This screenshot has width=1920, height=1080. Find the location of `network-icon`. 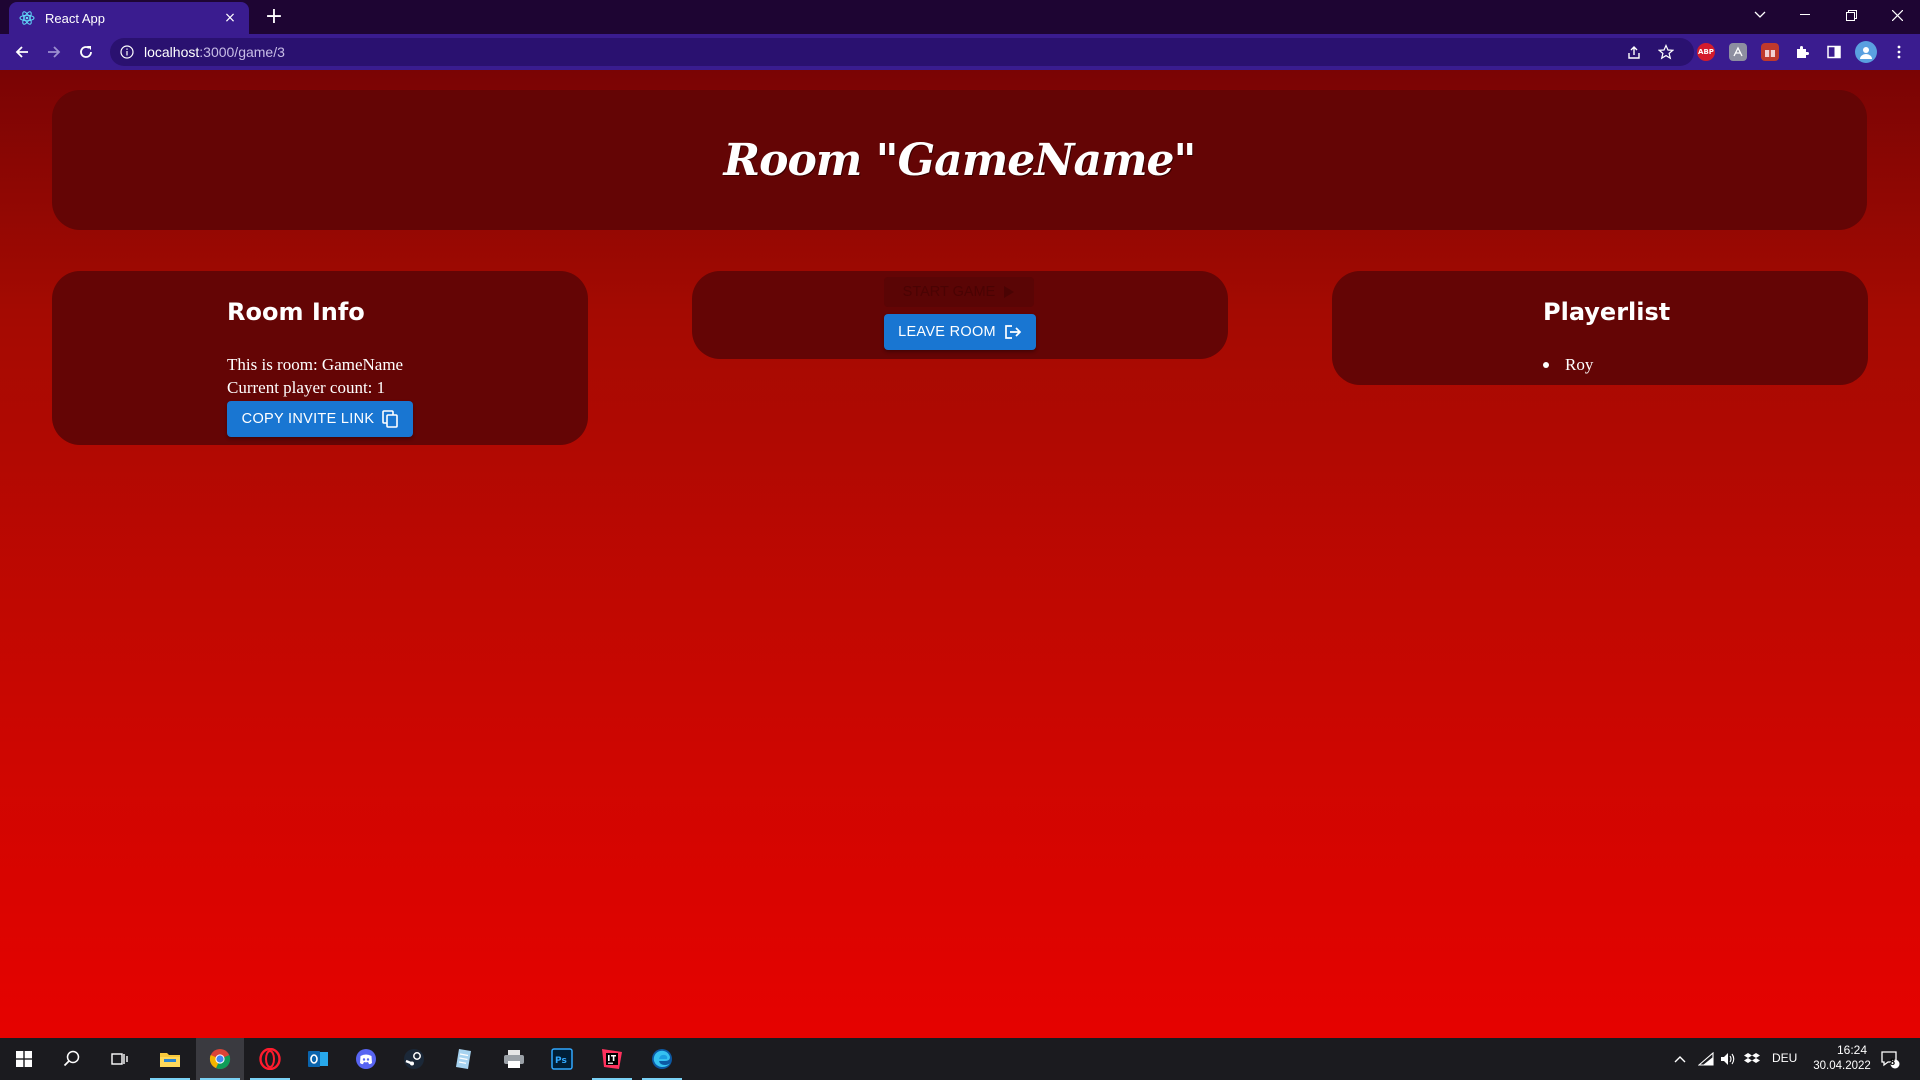

network-icon is located at coordinates (1706, 1059).